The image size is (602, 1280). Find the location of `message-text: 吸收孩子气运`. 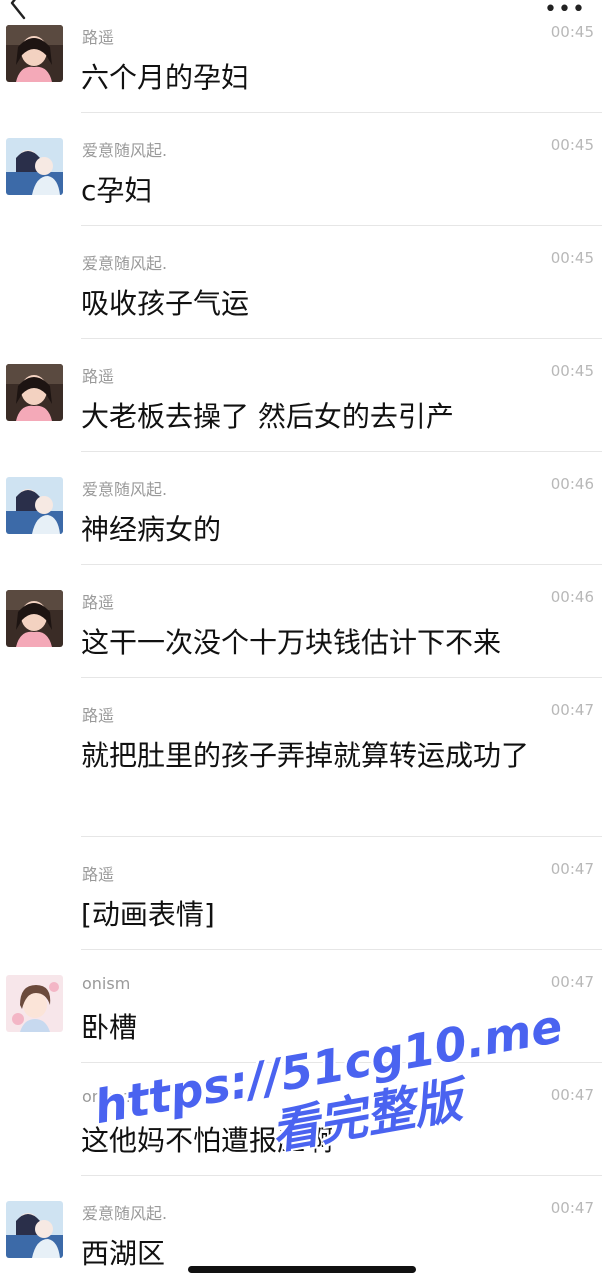

message-text: 吸收孩子气运 is located at coordinates (165, 303).